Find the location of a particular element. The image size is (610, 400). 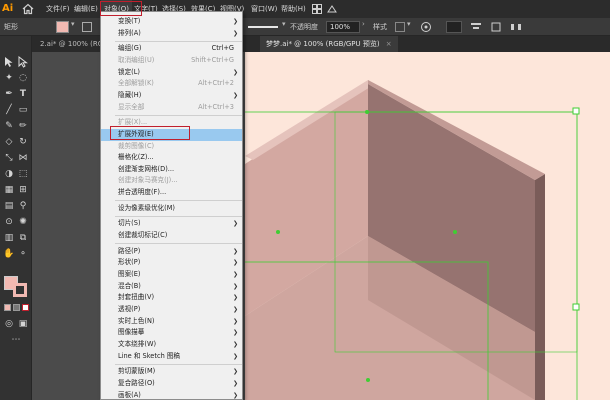

menu-edit: 编辑(E) is located at coordinates (86, 9).